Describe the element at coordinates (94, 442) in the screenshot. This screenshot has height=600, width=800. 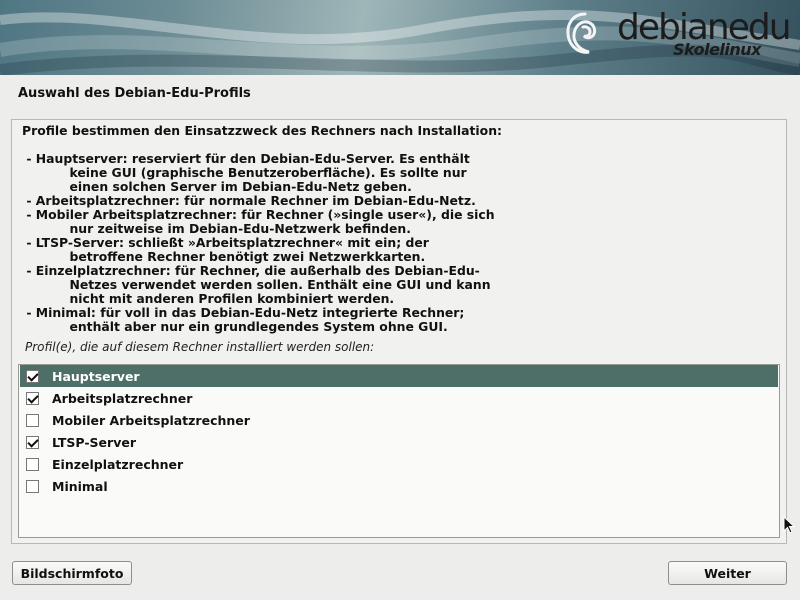
I see `profile-label: LTSP-Server` at that location.